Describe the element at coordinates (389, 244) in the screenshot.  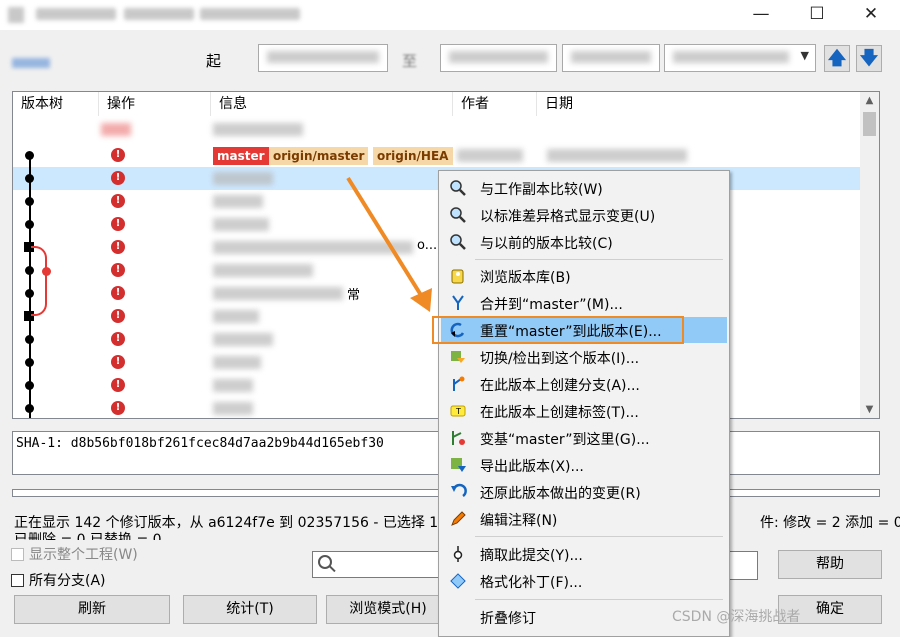
I see `annotation-arrow` at that location.